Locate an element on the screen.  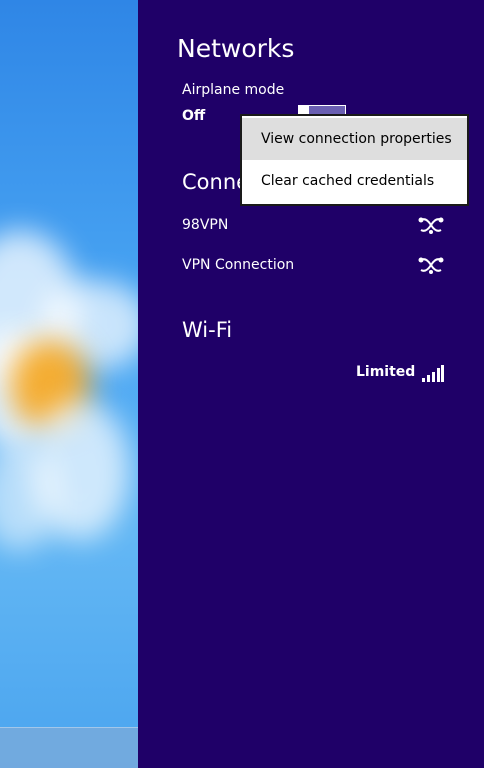
panel-title: Networks is located at coordinates (236, 48).